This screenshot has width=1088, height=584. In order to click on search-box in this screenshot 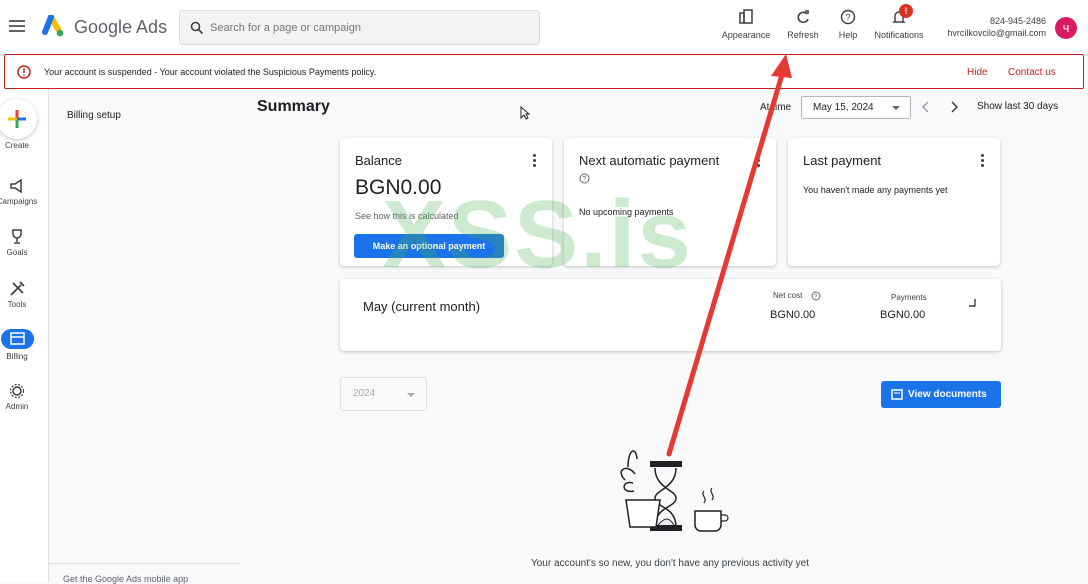, I will do `click(359, 27)`.